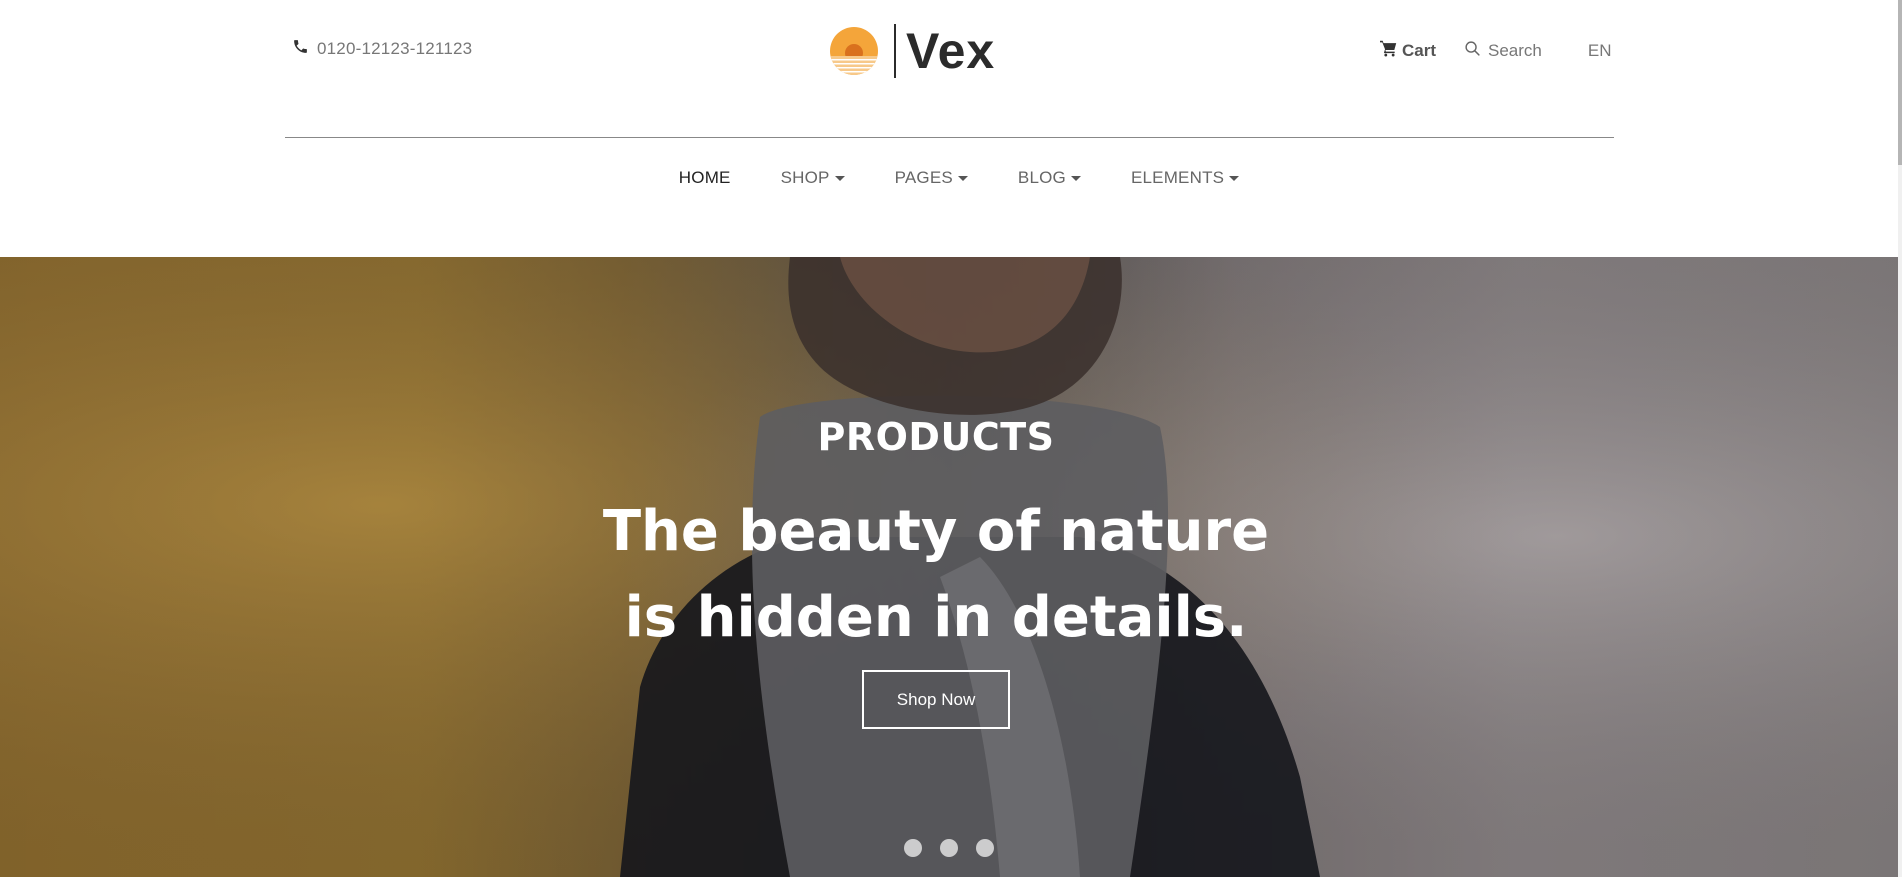 This screenshot has height=877, width=1902. I want to click on nav-label: SHOP, so click(805, 177).